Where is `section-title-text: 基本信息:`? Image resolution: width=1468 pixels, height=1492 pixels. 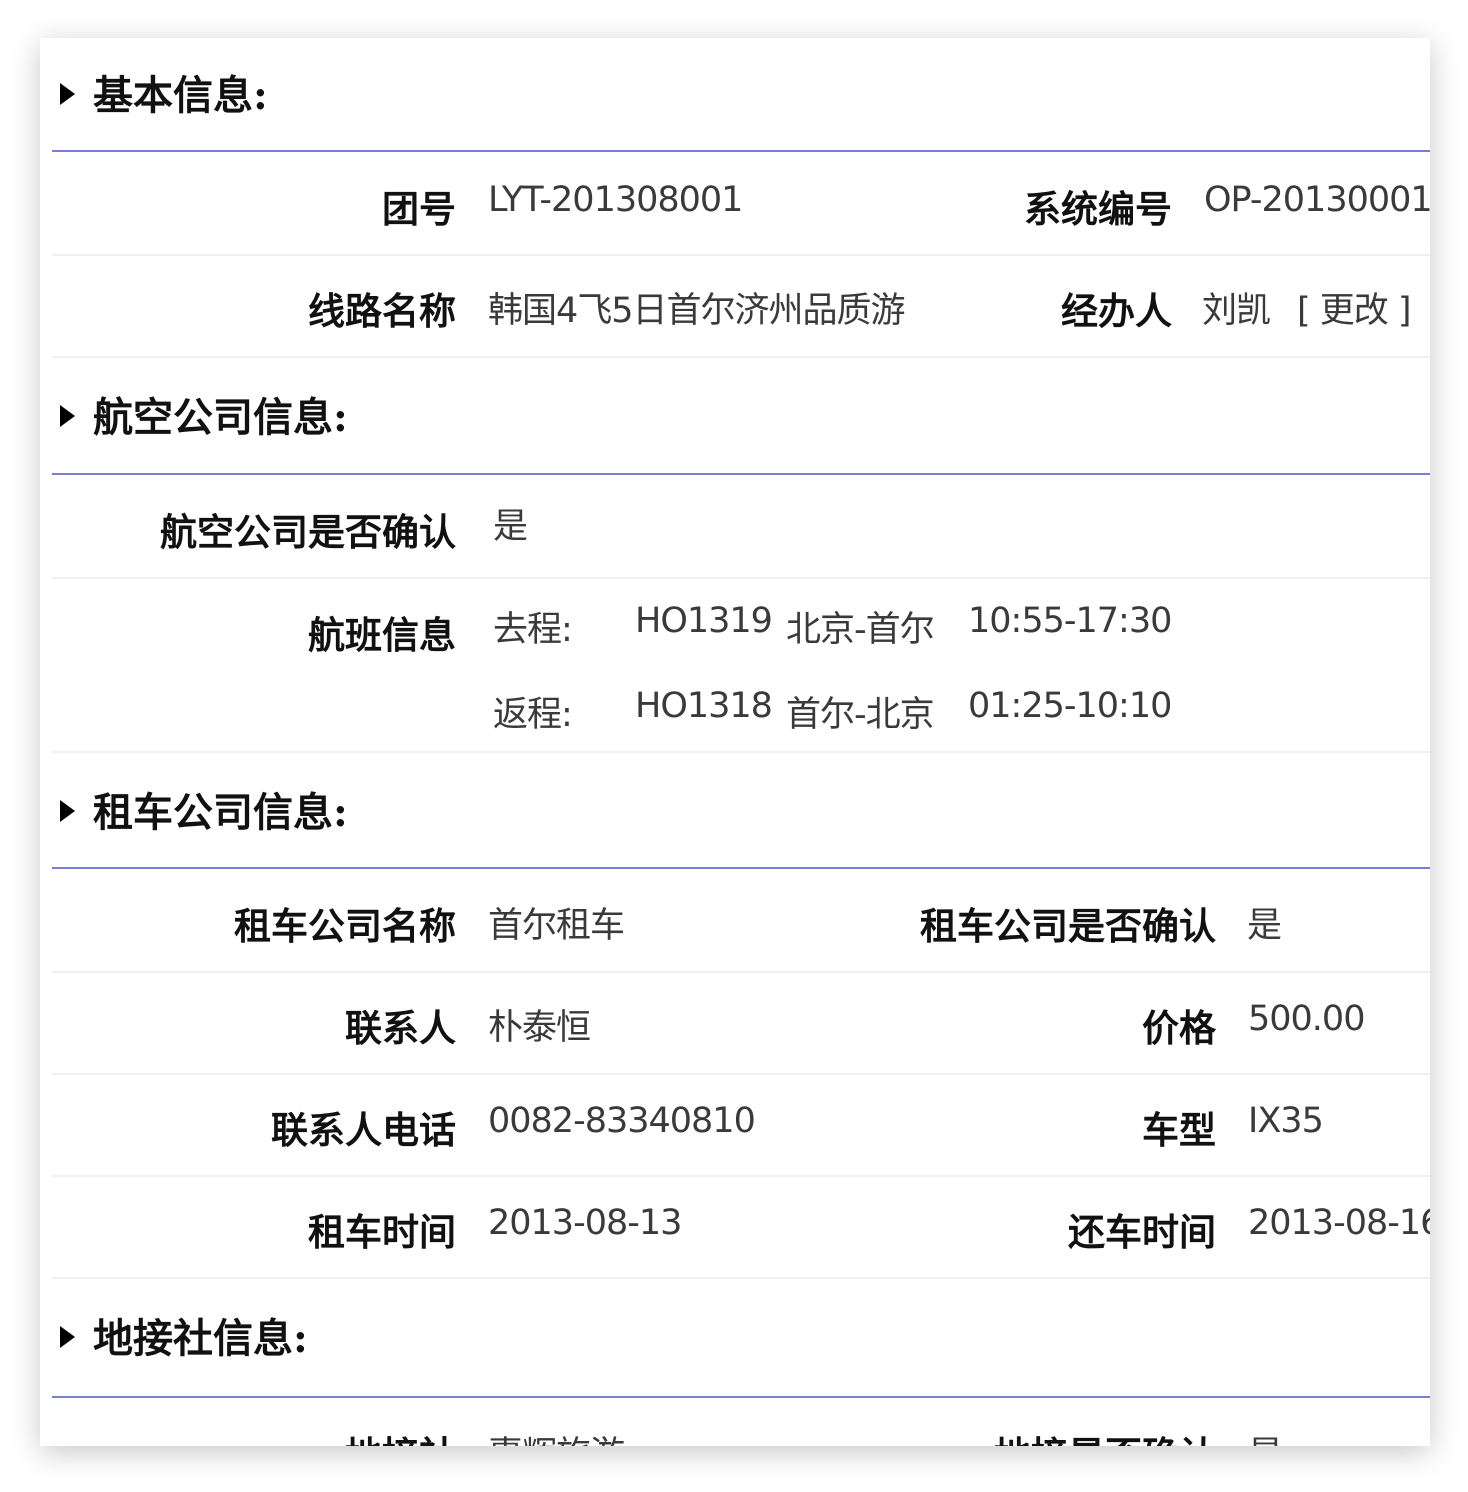 section-title-text: 基本信息: is located at coordinates (180, 95).